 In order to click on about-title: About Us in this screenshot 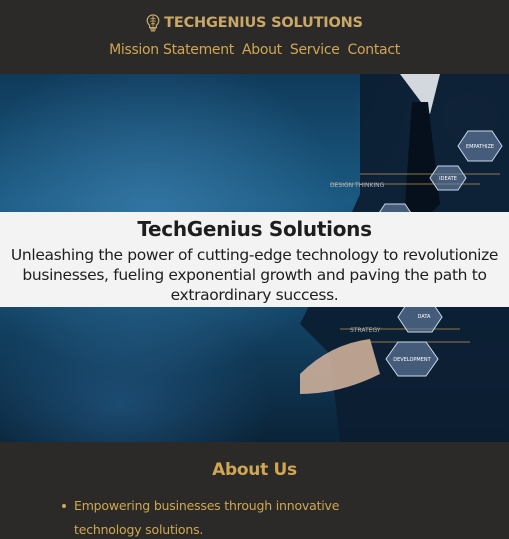, I will do `click(254, 470)`.